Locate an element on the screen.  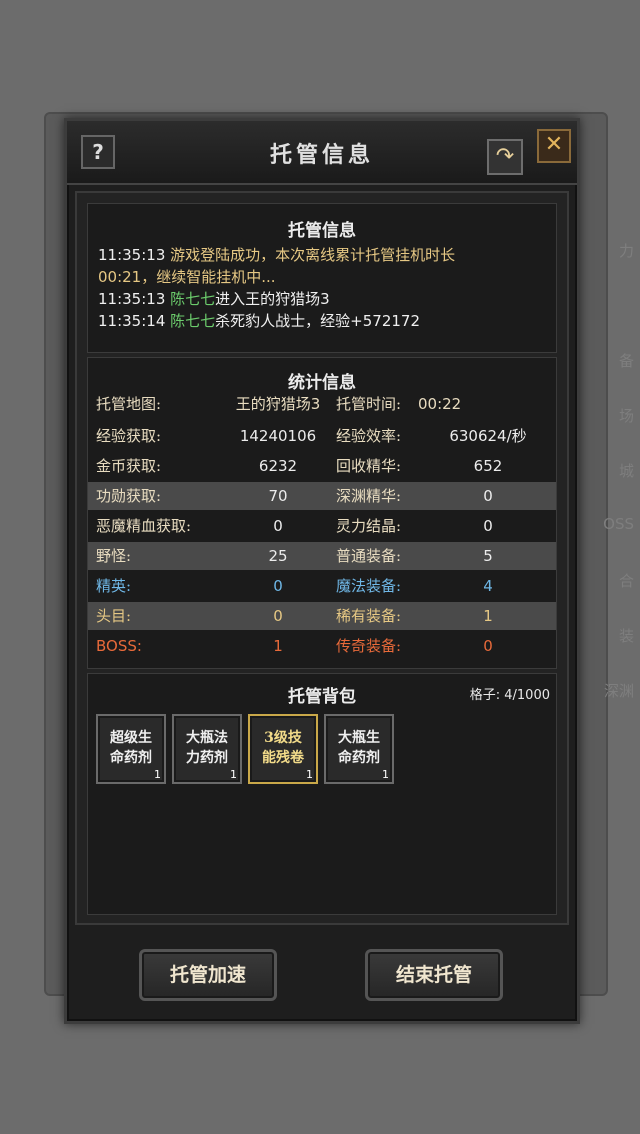
stats-row: 金币获取: 6232 回收精华: 652 is located at coordinates (322, 466).